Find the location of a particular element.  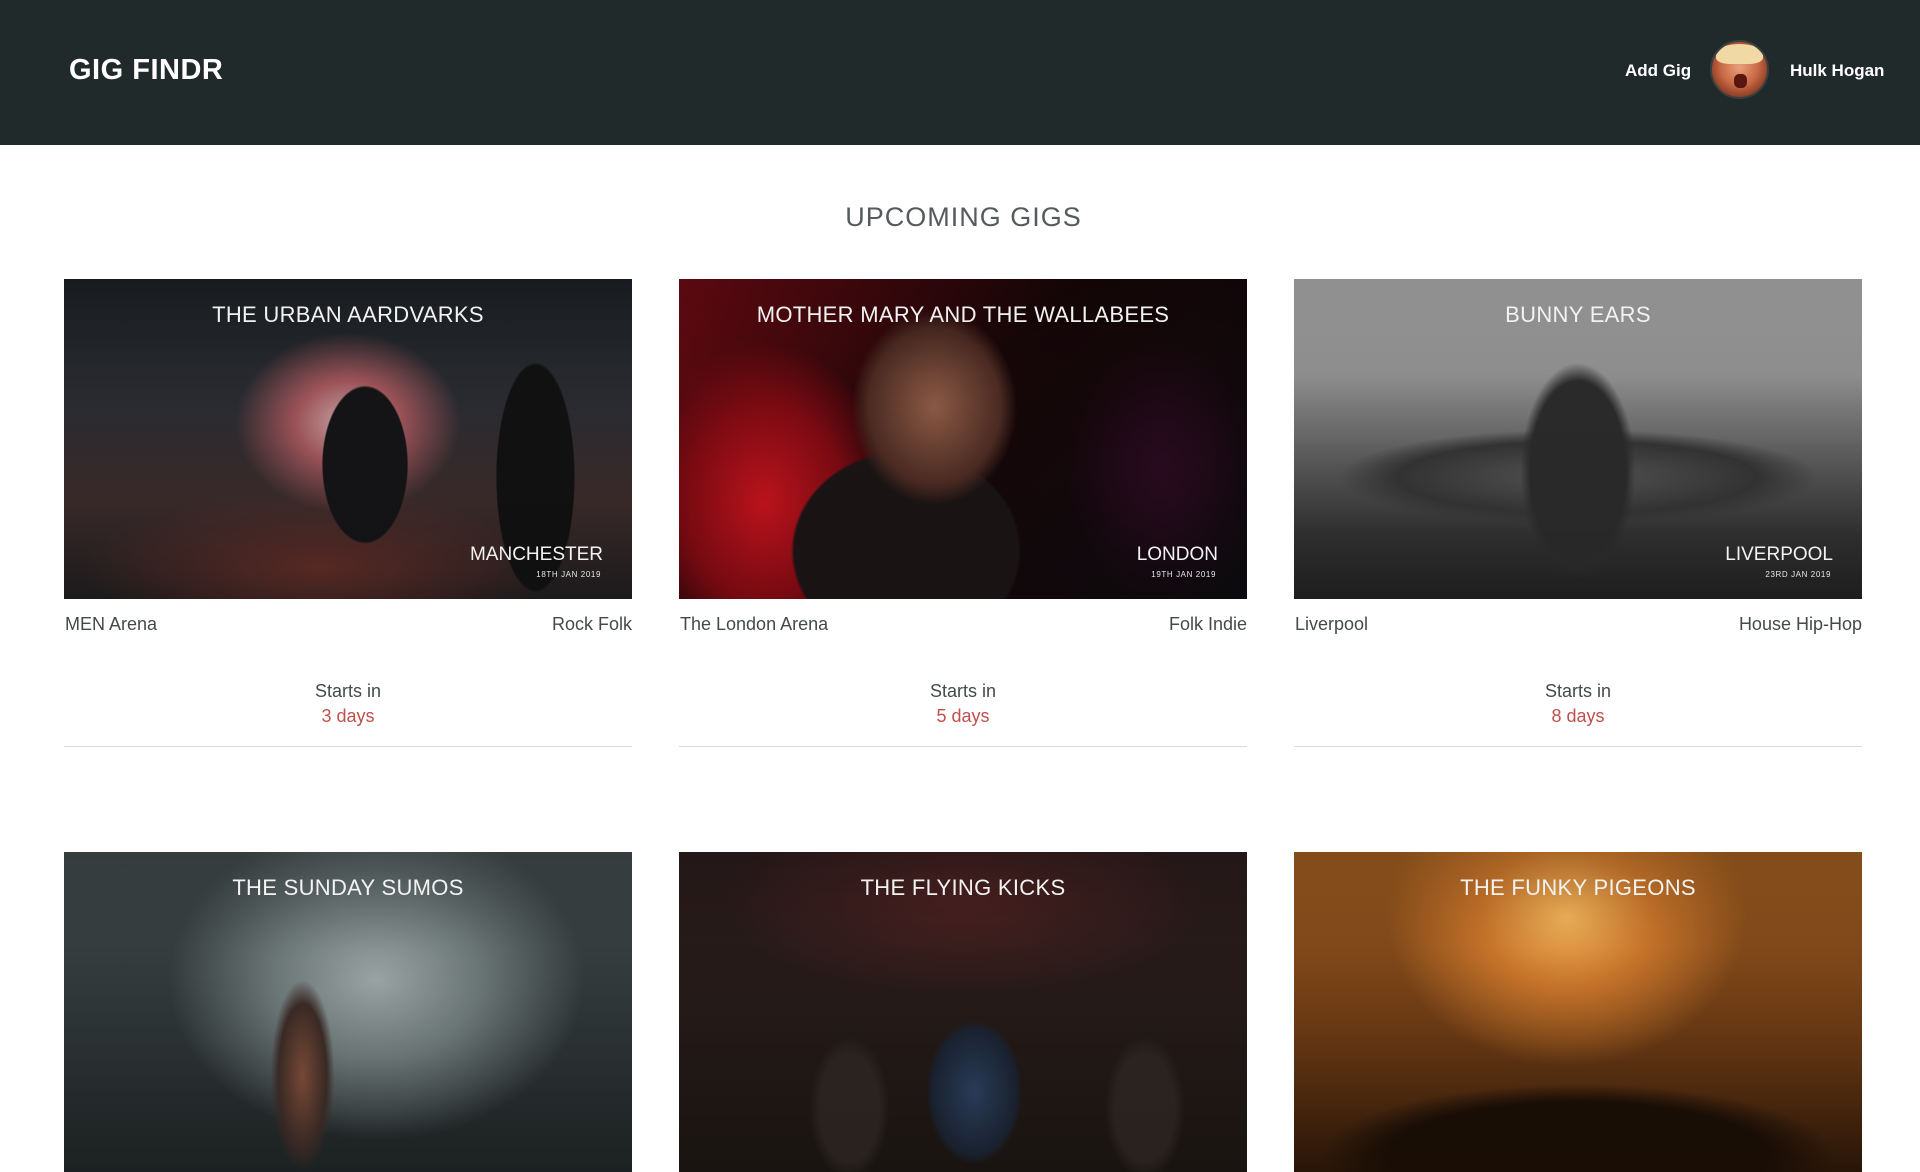

gig-city: LIVERPOOL is located at coordinates (1779, 554).